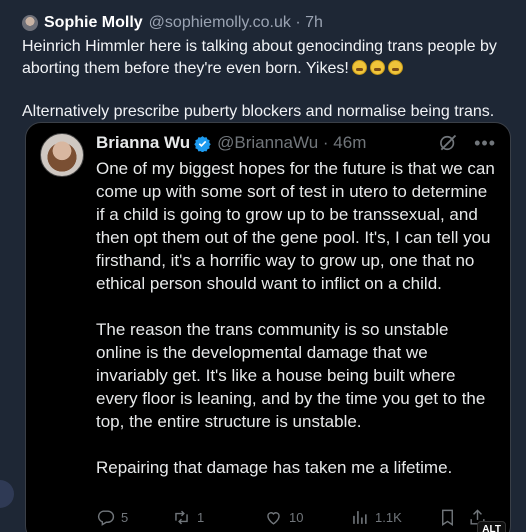 This screenshot has width=526, height=532. Describe the element at coordinates (62, 155) in the screenshot. I see `quoted-author-avatar` at that location.